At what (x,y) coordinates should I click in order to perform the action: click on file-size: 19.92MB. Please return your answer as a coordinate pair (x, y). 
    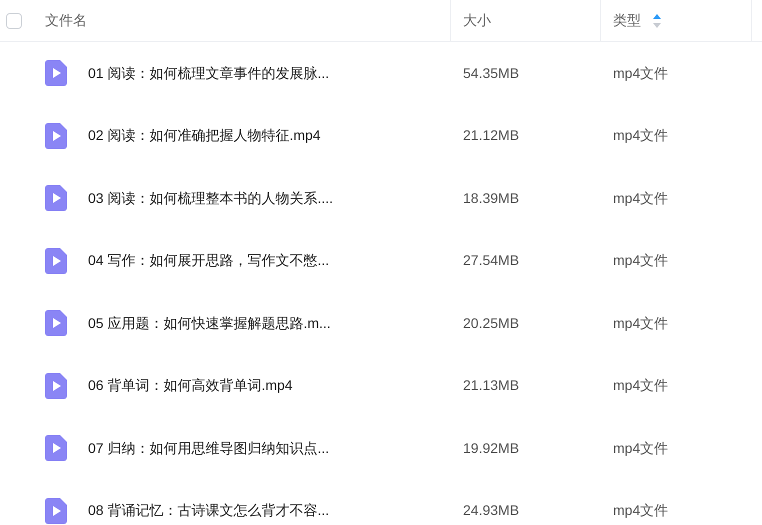
    Looking at the image, I should click on (491, 448).